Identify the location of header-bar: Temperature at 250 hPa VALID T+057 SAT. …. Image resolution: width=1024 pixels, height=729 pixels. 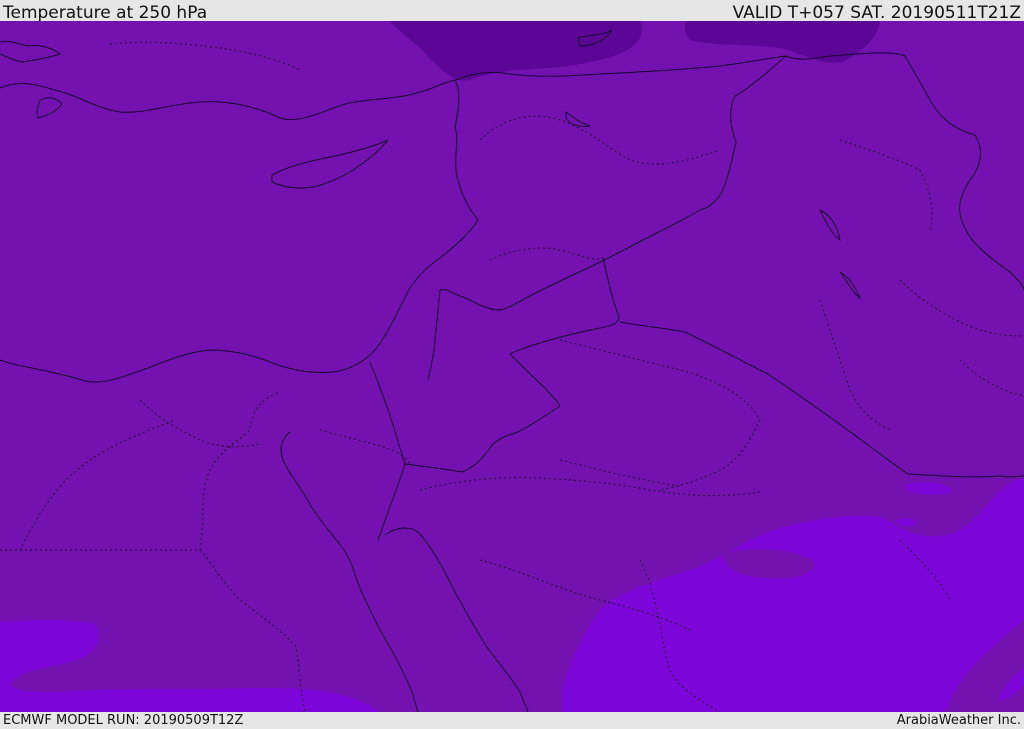
(512, 11).